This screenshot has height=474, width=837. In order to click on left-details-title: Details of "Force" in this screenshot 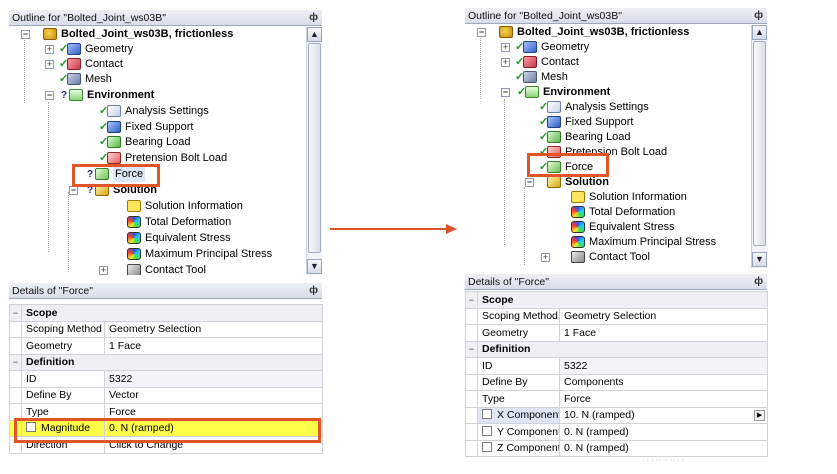, I will do `click(52, 291)`.